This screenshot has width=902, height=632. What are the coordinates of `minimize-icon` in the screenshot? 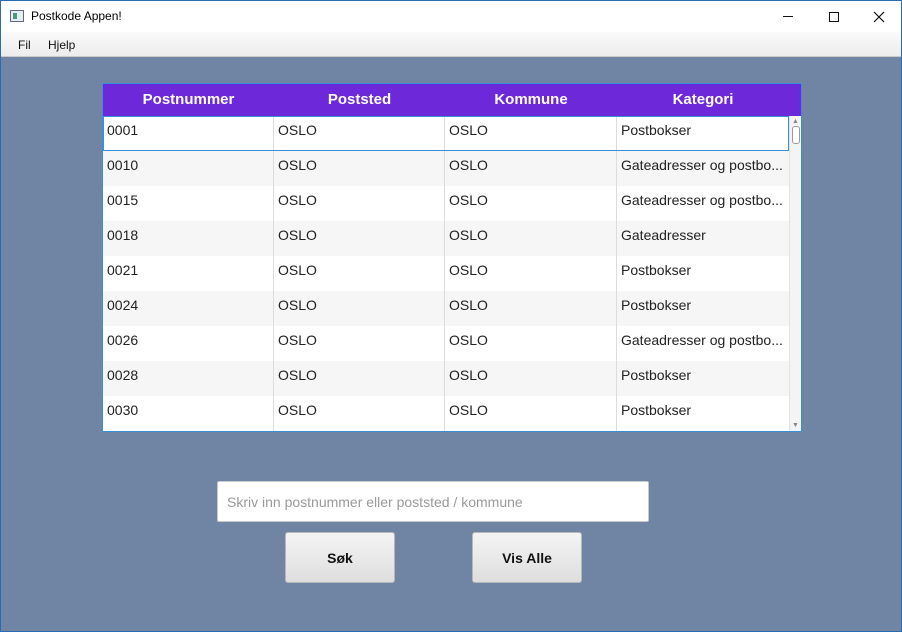 It's located at (788, 16).